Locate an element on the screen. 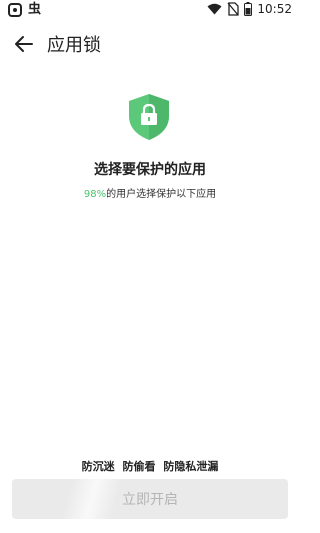  enable-now-label: 立即开启 is located at coordinates (150, 500).